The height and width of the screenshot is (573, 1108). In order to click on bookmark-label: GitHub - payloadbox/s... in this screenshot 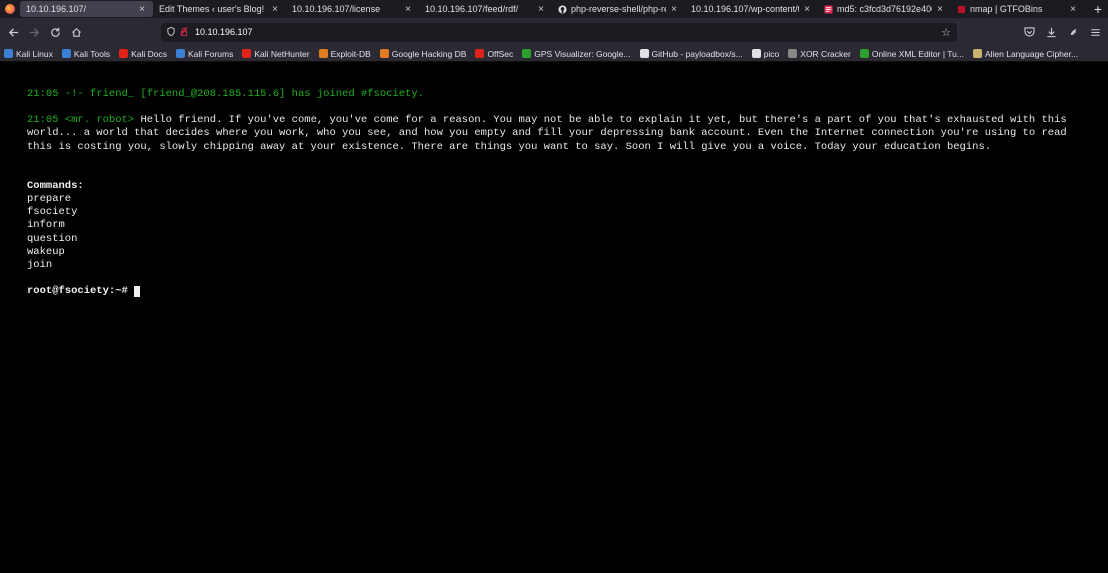, I will do `click(697, 53)`.